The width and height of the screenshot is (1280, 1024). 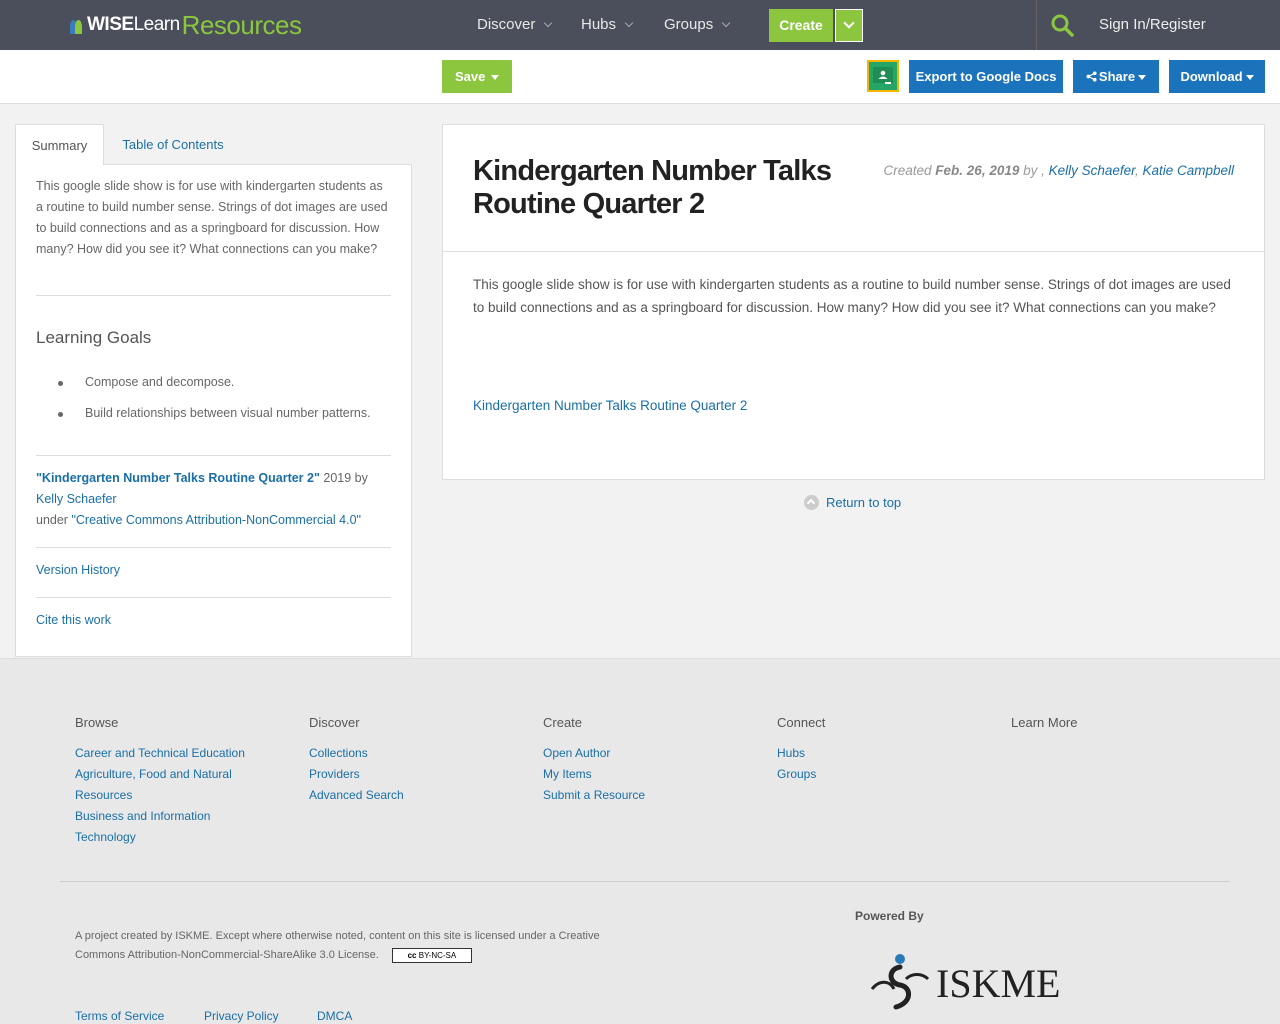 What do you see at coordinates (909, 170) in the screenshot?
I see `created-label: Created` at bounding box center [909, 170].